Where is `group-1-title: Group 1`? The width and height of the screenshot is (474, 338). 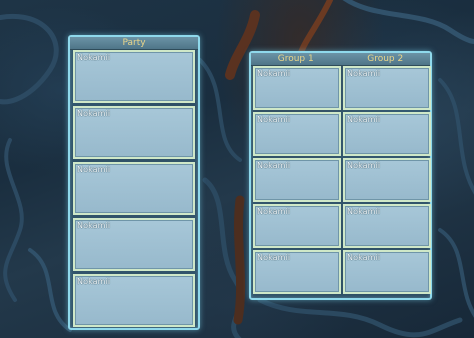
group-1-title: Group 1 is located at coordinates (295, 59).